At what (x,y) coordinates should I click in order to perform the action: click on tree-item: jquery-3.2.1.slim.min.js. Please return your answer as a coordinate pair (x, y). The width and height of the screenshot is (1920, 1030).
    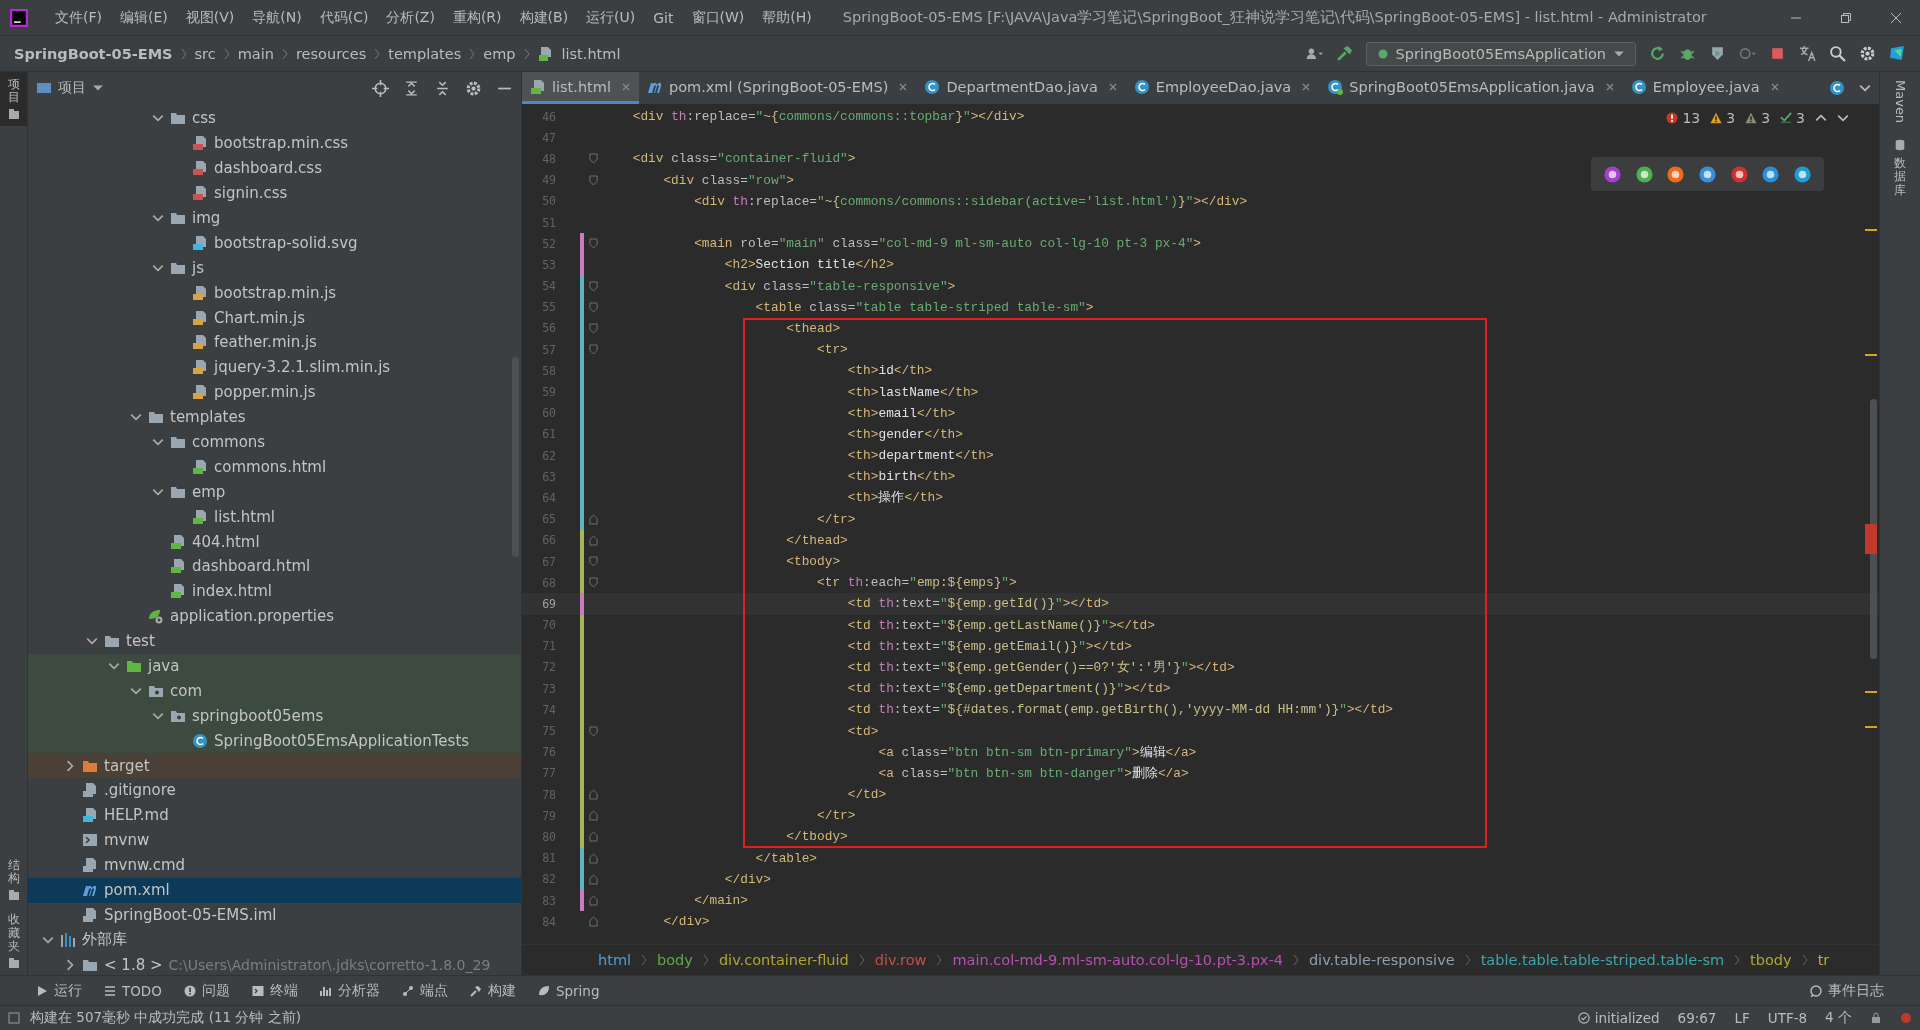
    Looking at the image, I should click on (274, 367).